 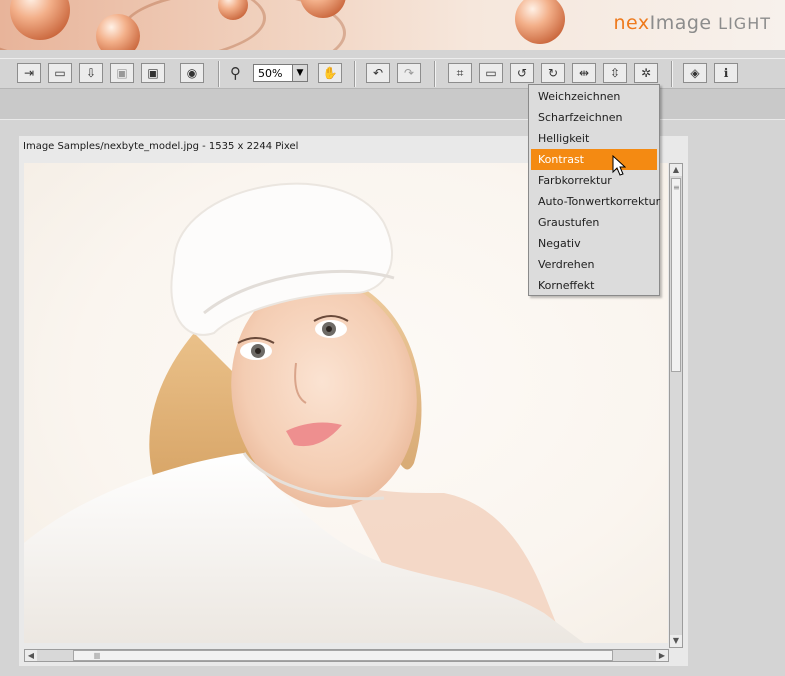 I want to click on flip-horizontal-icon: ⇹, so click(x=584, y=73).